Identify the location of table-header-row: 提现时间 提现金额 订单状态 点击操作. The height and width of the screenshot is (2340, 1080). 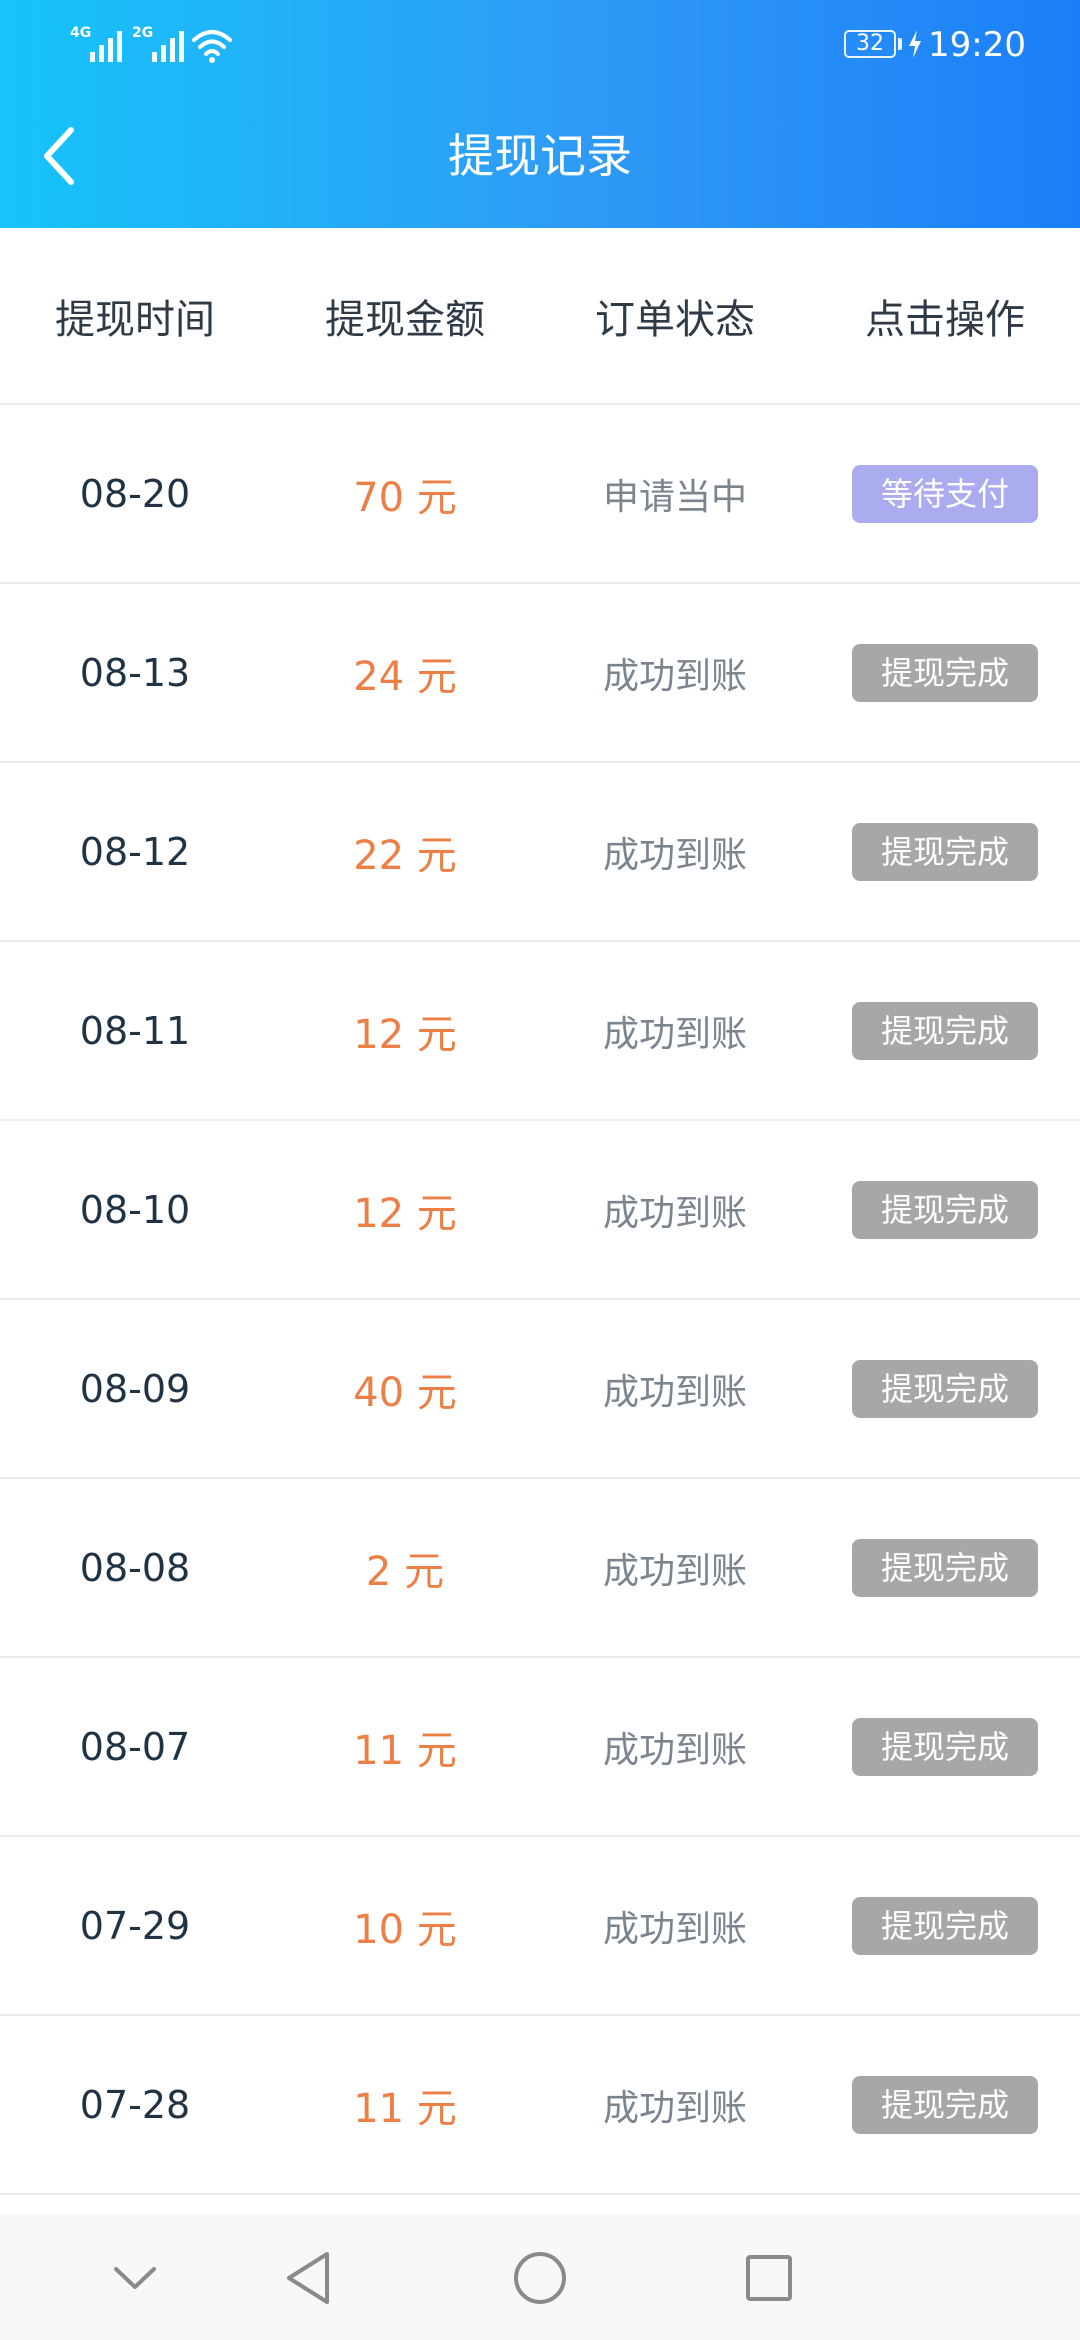
(540, 316).